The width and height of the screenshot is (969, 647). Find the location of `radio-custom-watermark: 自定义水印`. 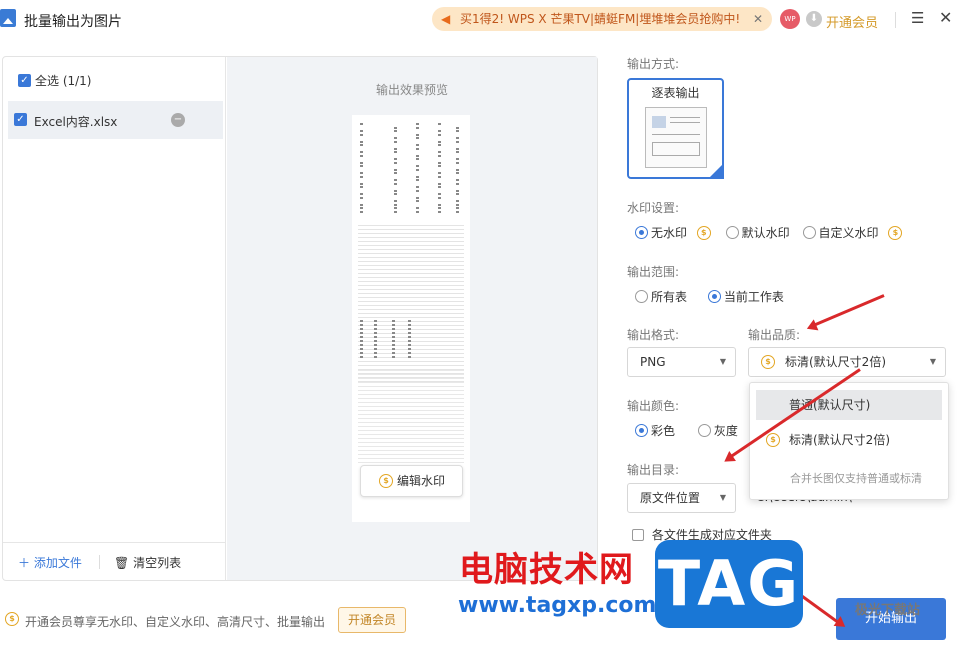

radio-custom-watermark: 自定义水印 is located at coordinates (839, 232).